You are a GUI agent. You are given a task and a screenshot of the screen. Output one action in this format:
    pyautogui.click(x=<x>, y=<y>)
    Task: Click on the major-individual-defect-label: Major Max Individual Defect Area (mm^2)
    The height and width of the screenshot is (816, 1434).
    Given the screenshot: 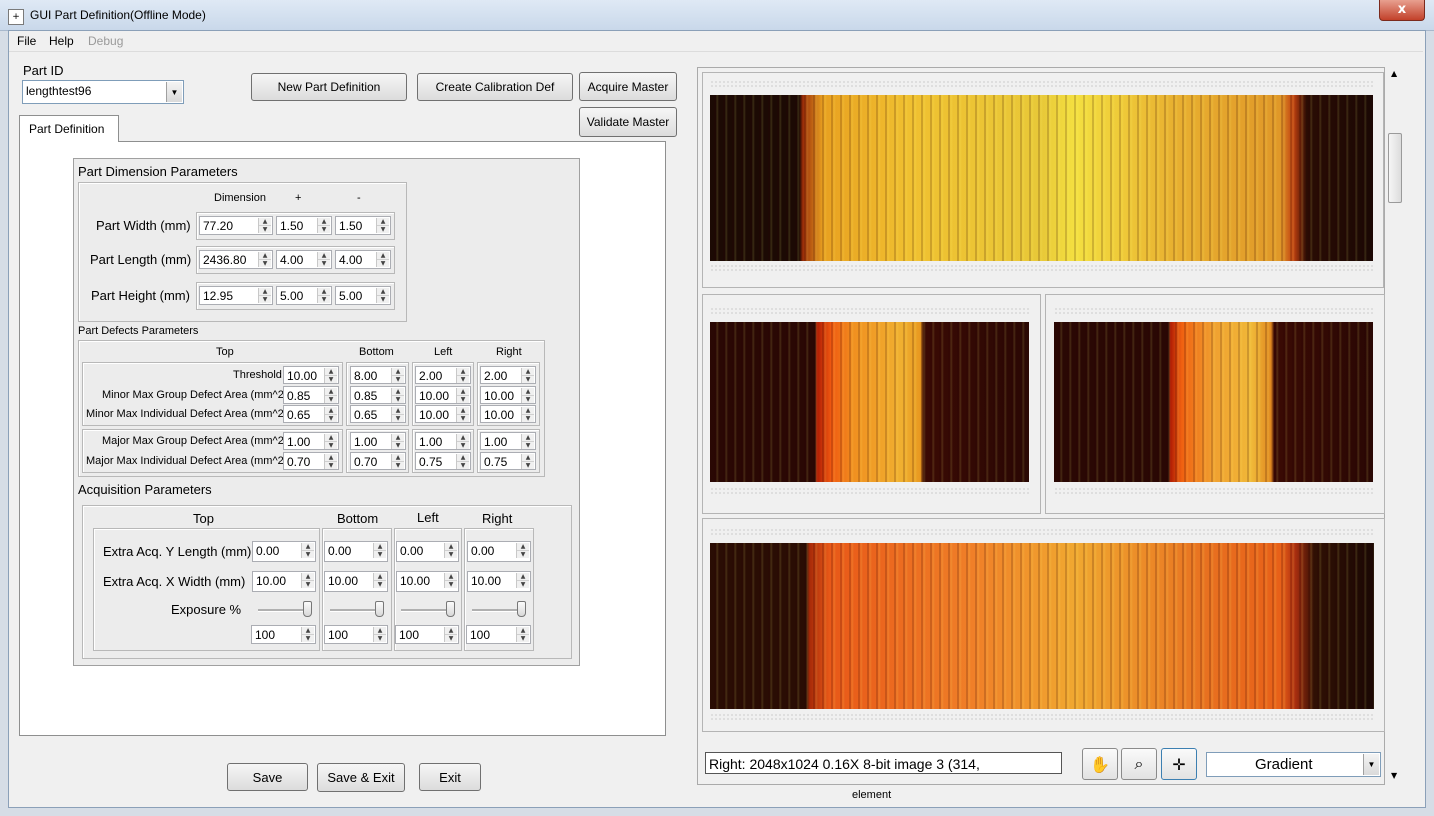 What is the action you would take?
    pyautogui.click(x=187, y=461)
    